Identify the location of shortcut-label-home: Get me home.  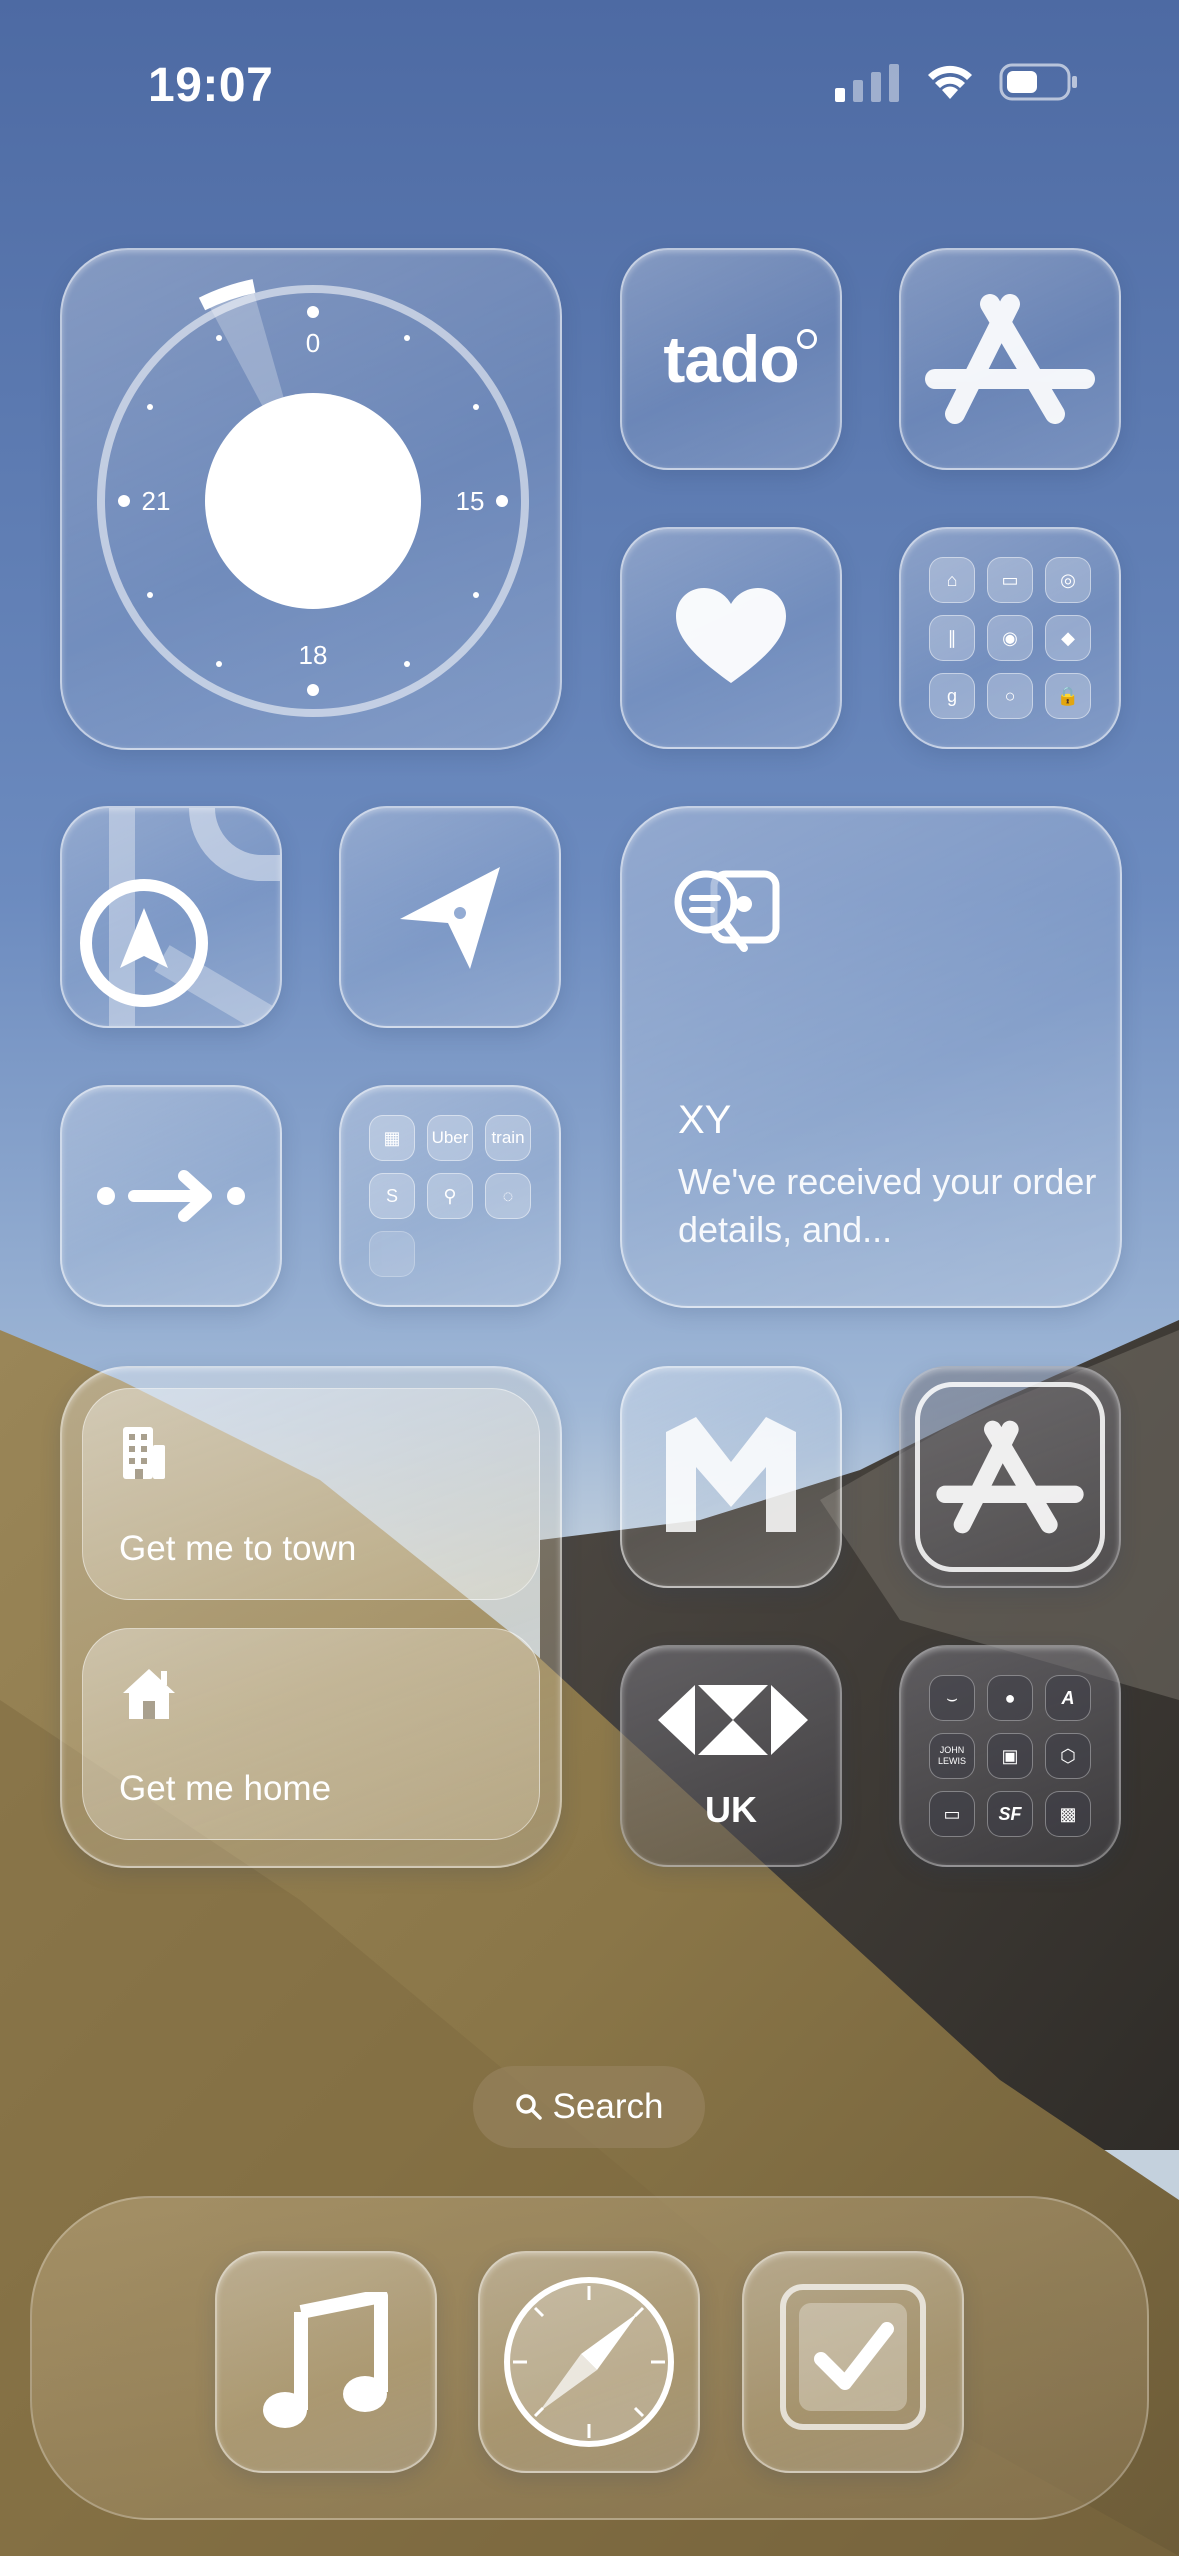
(225, 1788).